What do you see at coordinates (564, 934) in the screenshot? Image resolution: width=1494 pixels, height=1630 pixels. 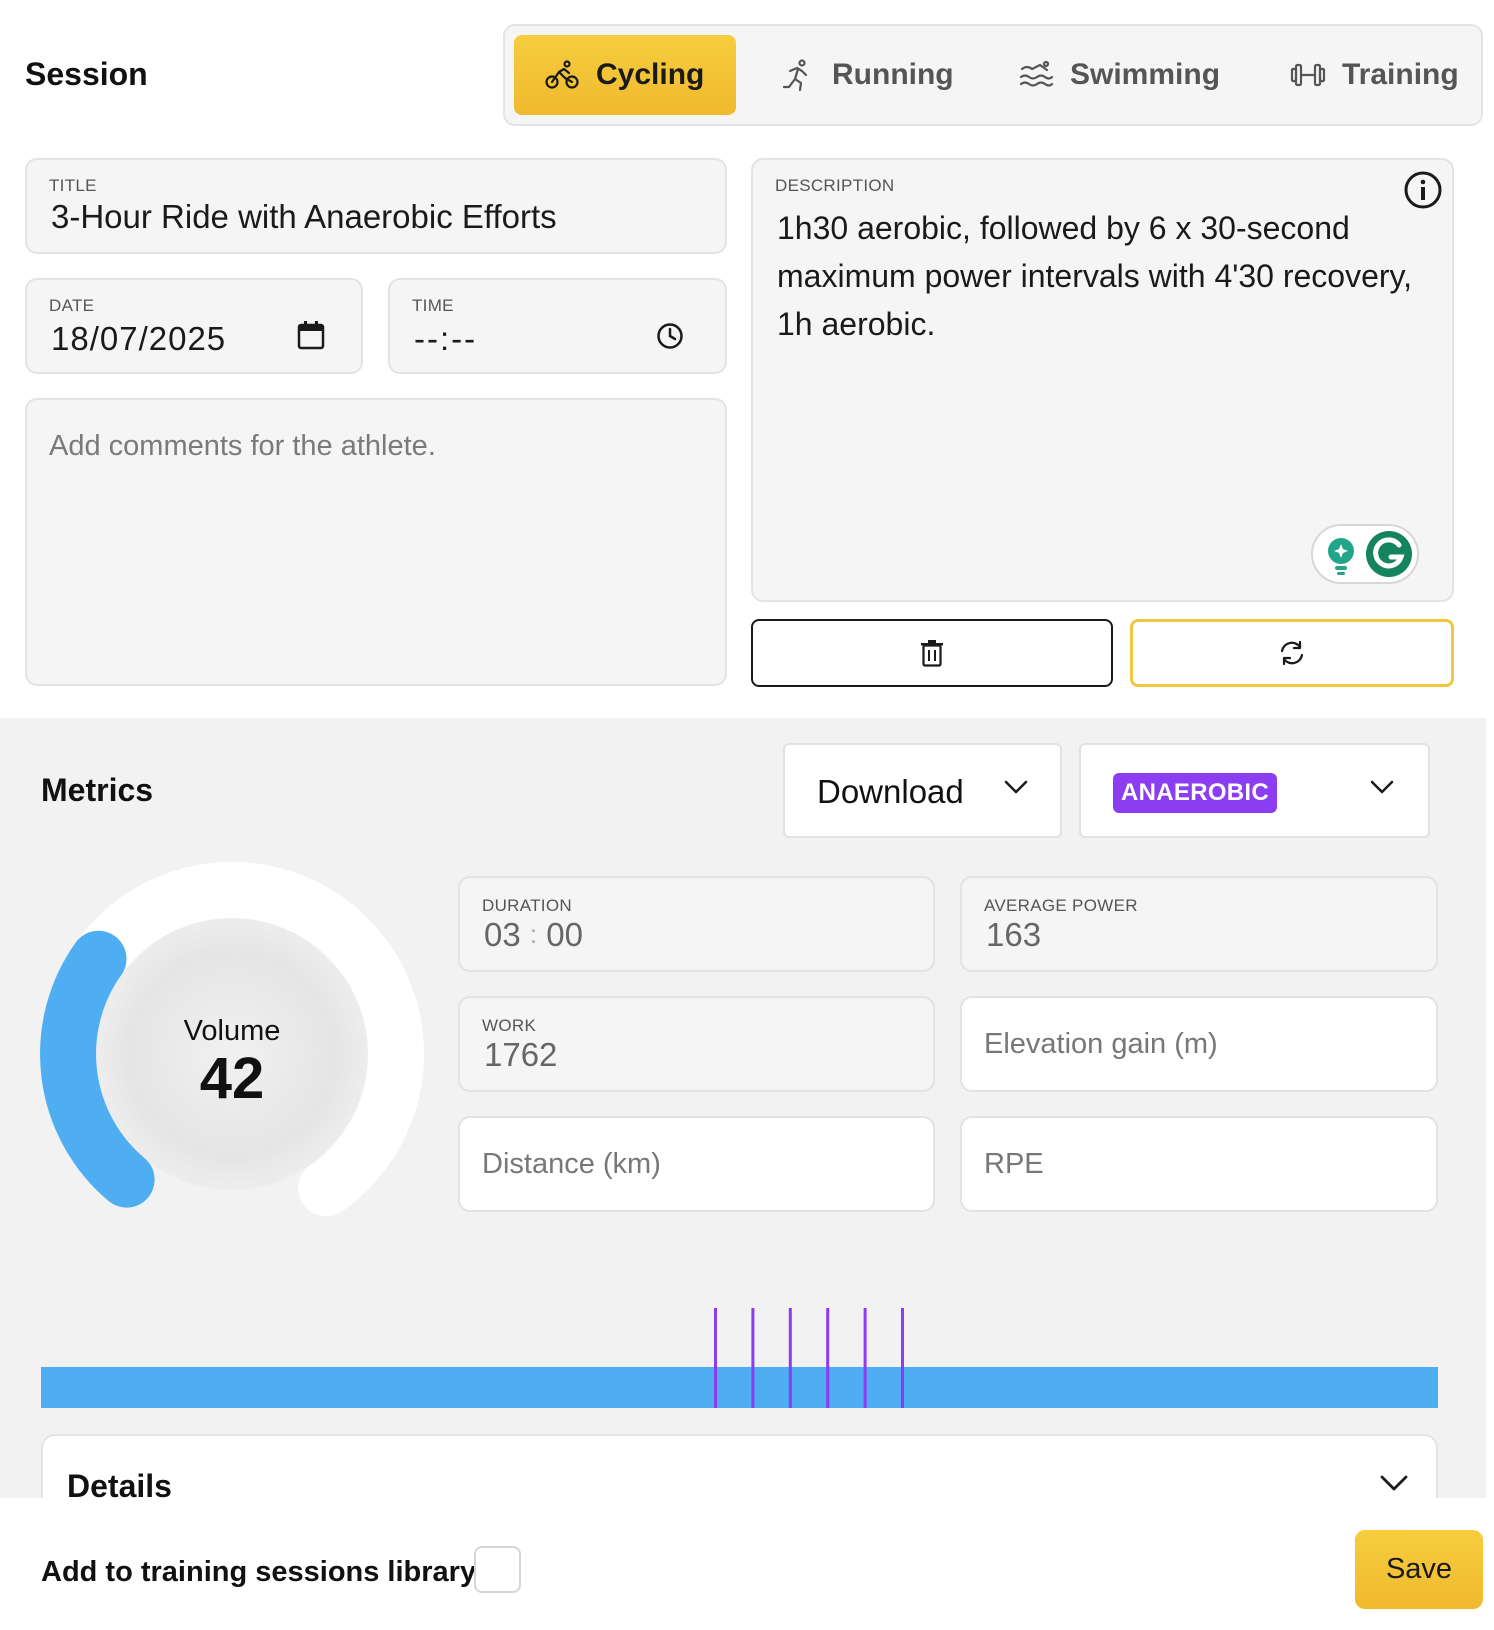 I see `duration-minutes: 00` at bounding box center [564, 934].